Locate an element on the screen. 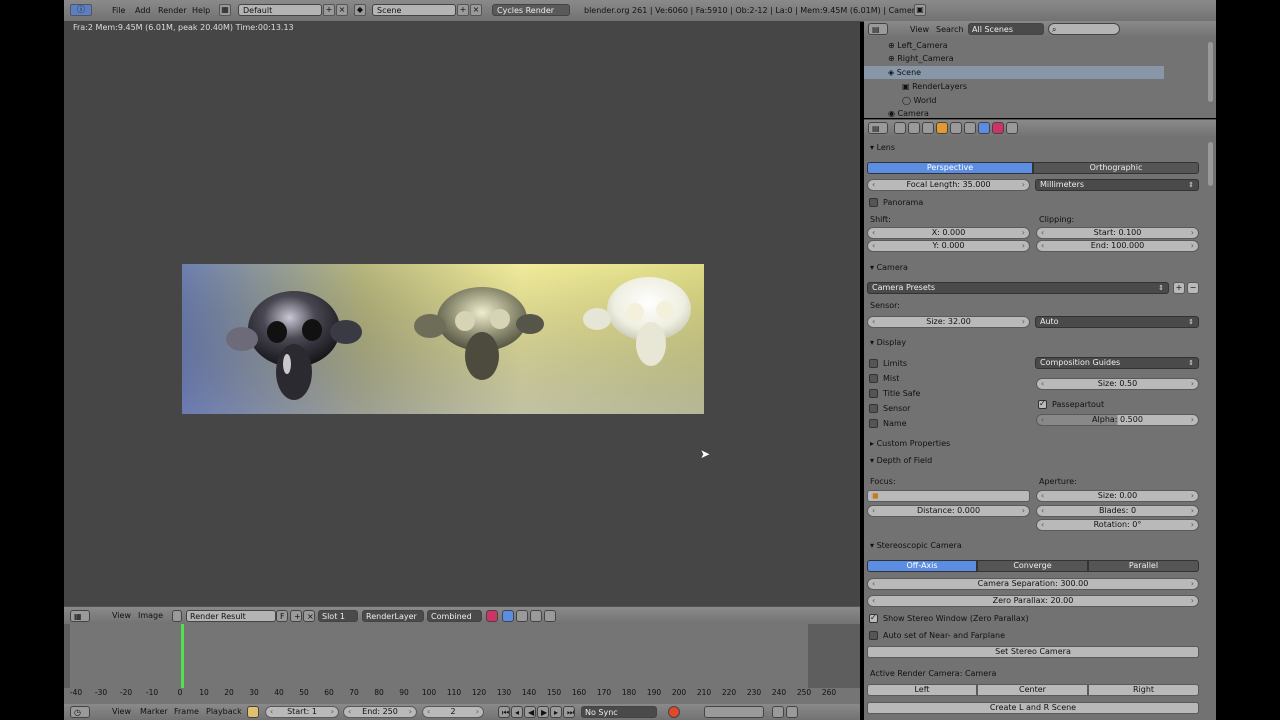 This screenshot has height=720, width=1280. menu-add: Add is located at coordinates (143, 10).